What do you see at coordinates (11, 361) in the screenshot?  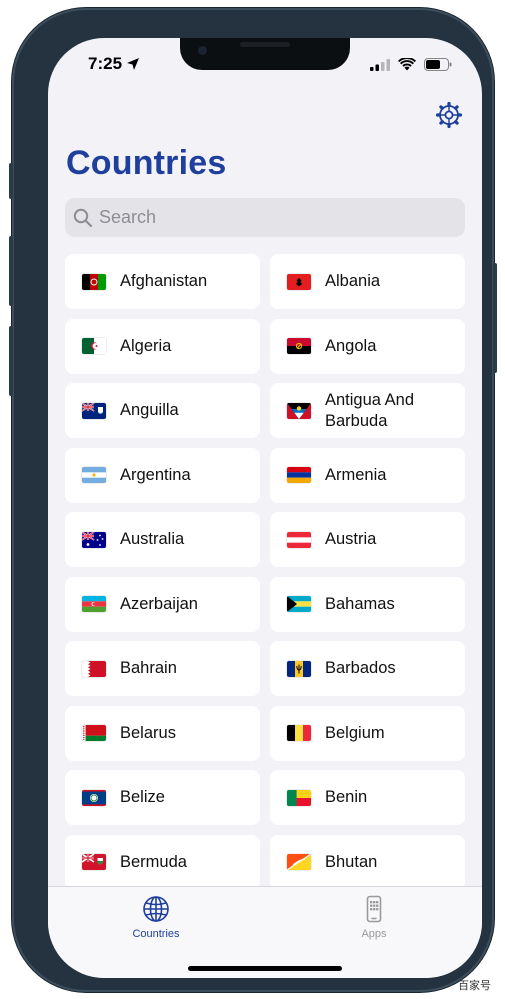 I see `volume-down-button` at bounding box center [11, 361].